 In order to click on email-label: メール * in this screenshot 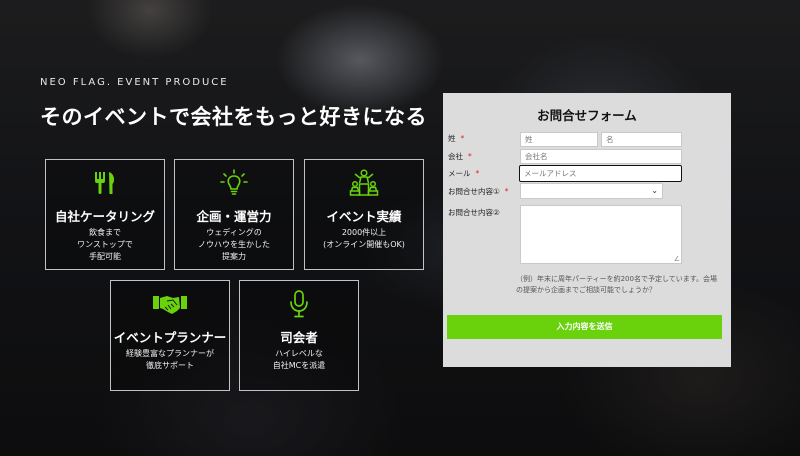, I will do `click(464, 173)`.